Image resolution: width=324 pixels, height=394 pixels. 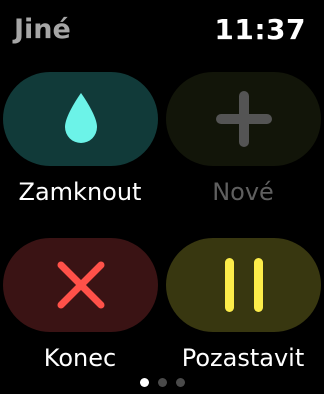 I want to click on water-lock-button, so click(x=80, y=119).